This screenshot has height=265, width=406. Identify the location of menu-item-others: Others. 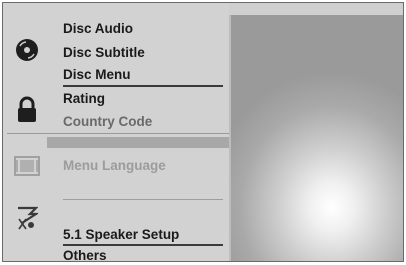
(85, 254).